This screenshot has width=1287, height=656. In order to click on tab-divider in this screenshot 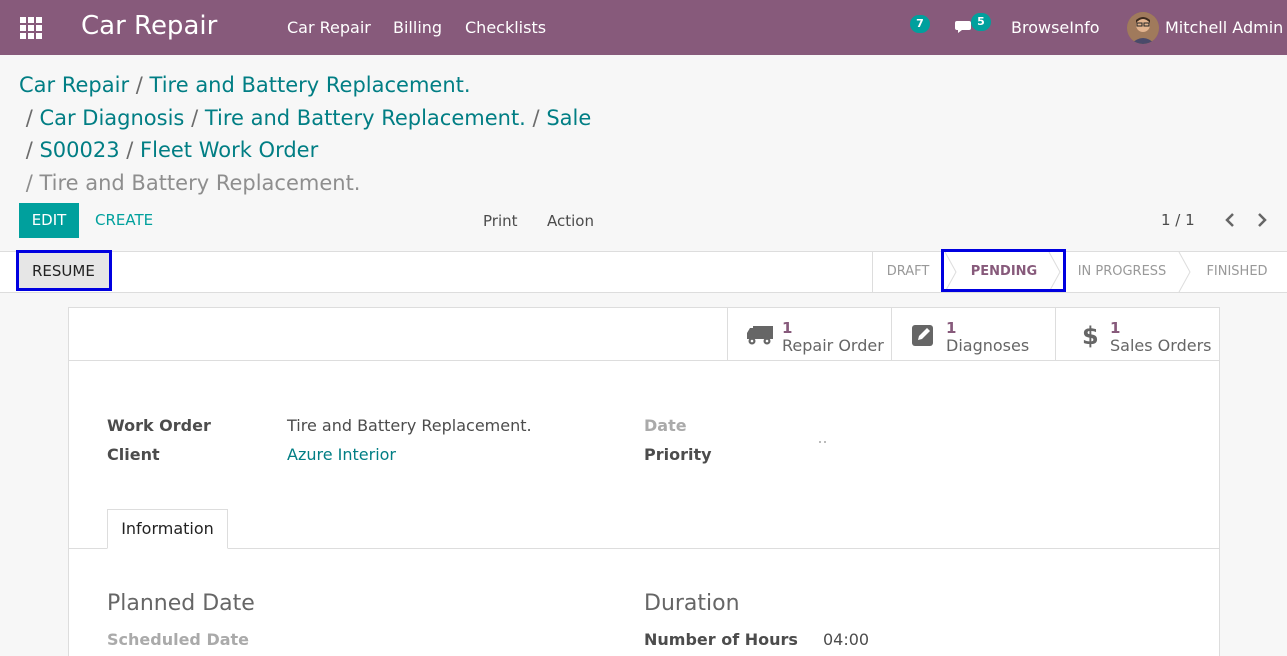, I will do `click(644, 548)`.